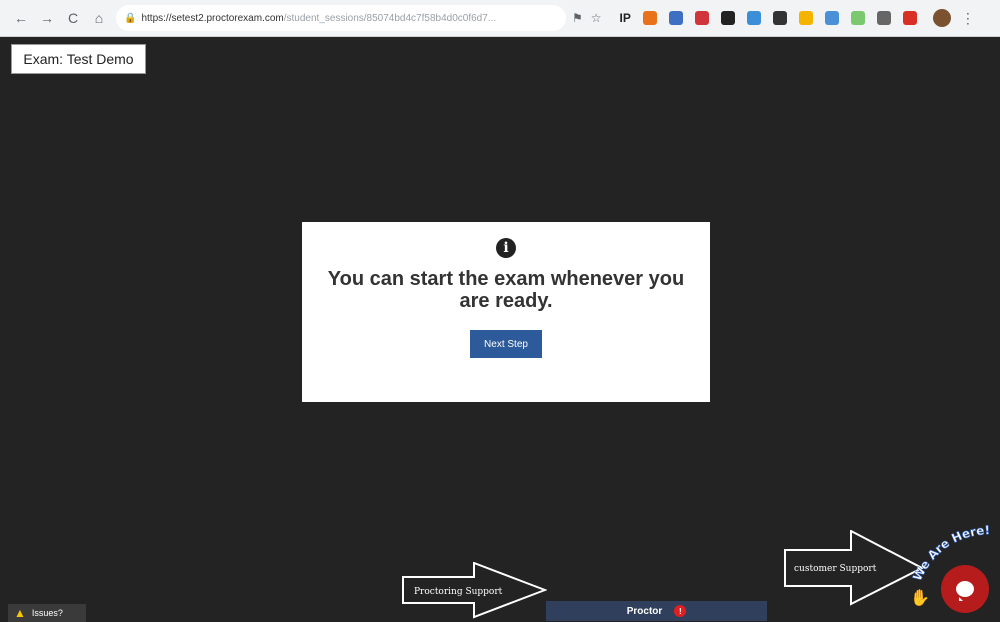 The height and width of the screenshot is (622, 1000). Describe the element at coordinates (644, 611) in the screenshot. I see `proctor-tab-label: Proctor` at that location.